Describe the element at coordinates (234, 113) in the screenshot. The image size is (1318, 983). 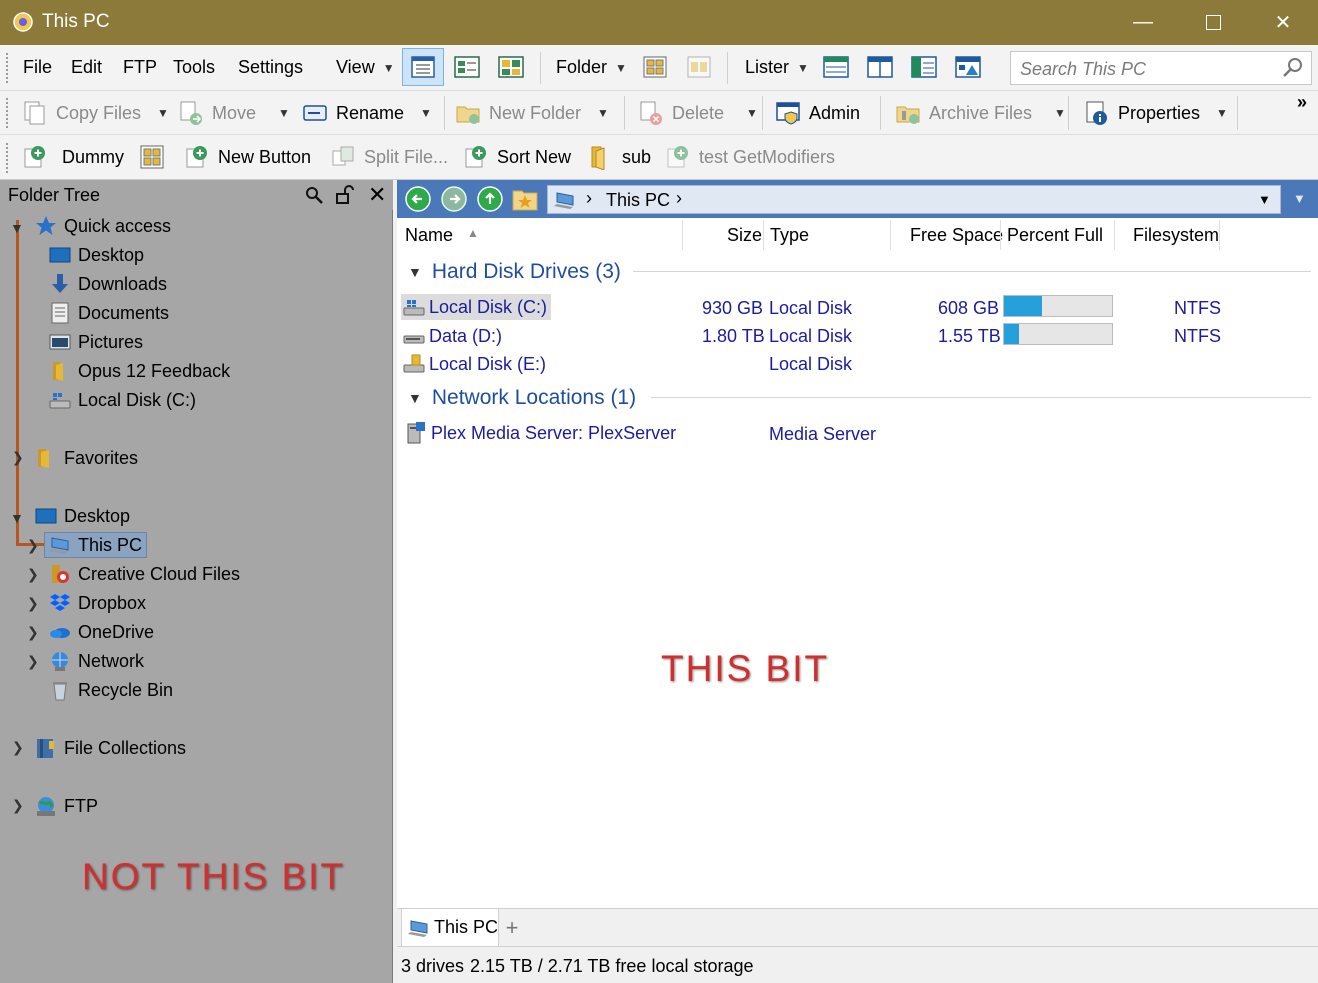
I see `move-button: Move ▼` at that location.